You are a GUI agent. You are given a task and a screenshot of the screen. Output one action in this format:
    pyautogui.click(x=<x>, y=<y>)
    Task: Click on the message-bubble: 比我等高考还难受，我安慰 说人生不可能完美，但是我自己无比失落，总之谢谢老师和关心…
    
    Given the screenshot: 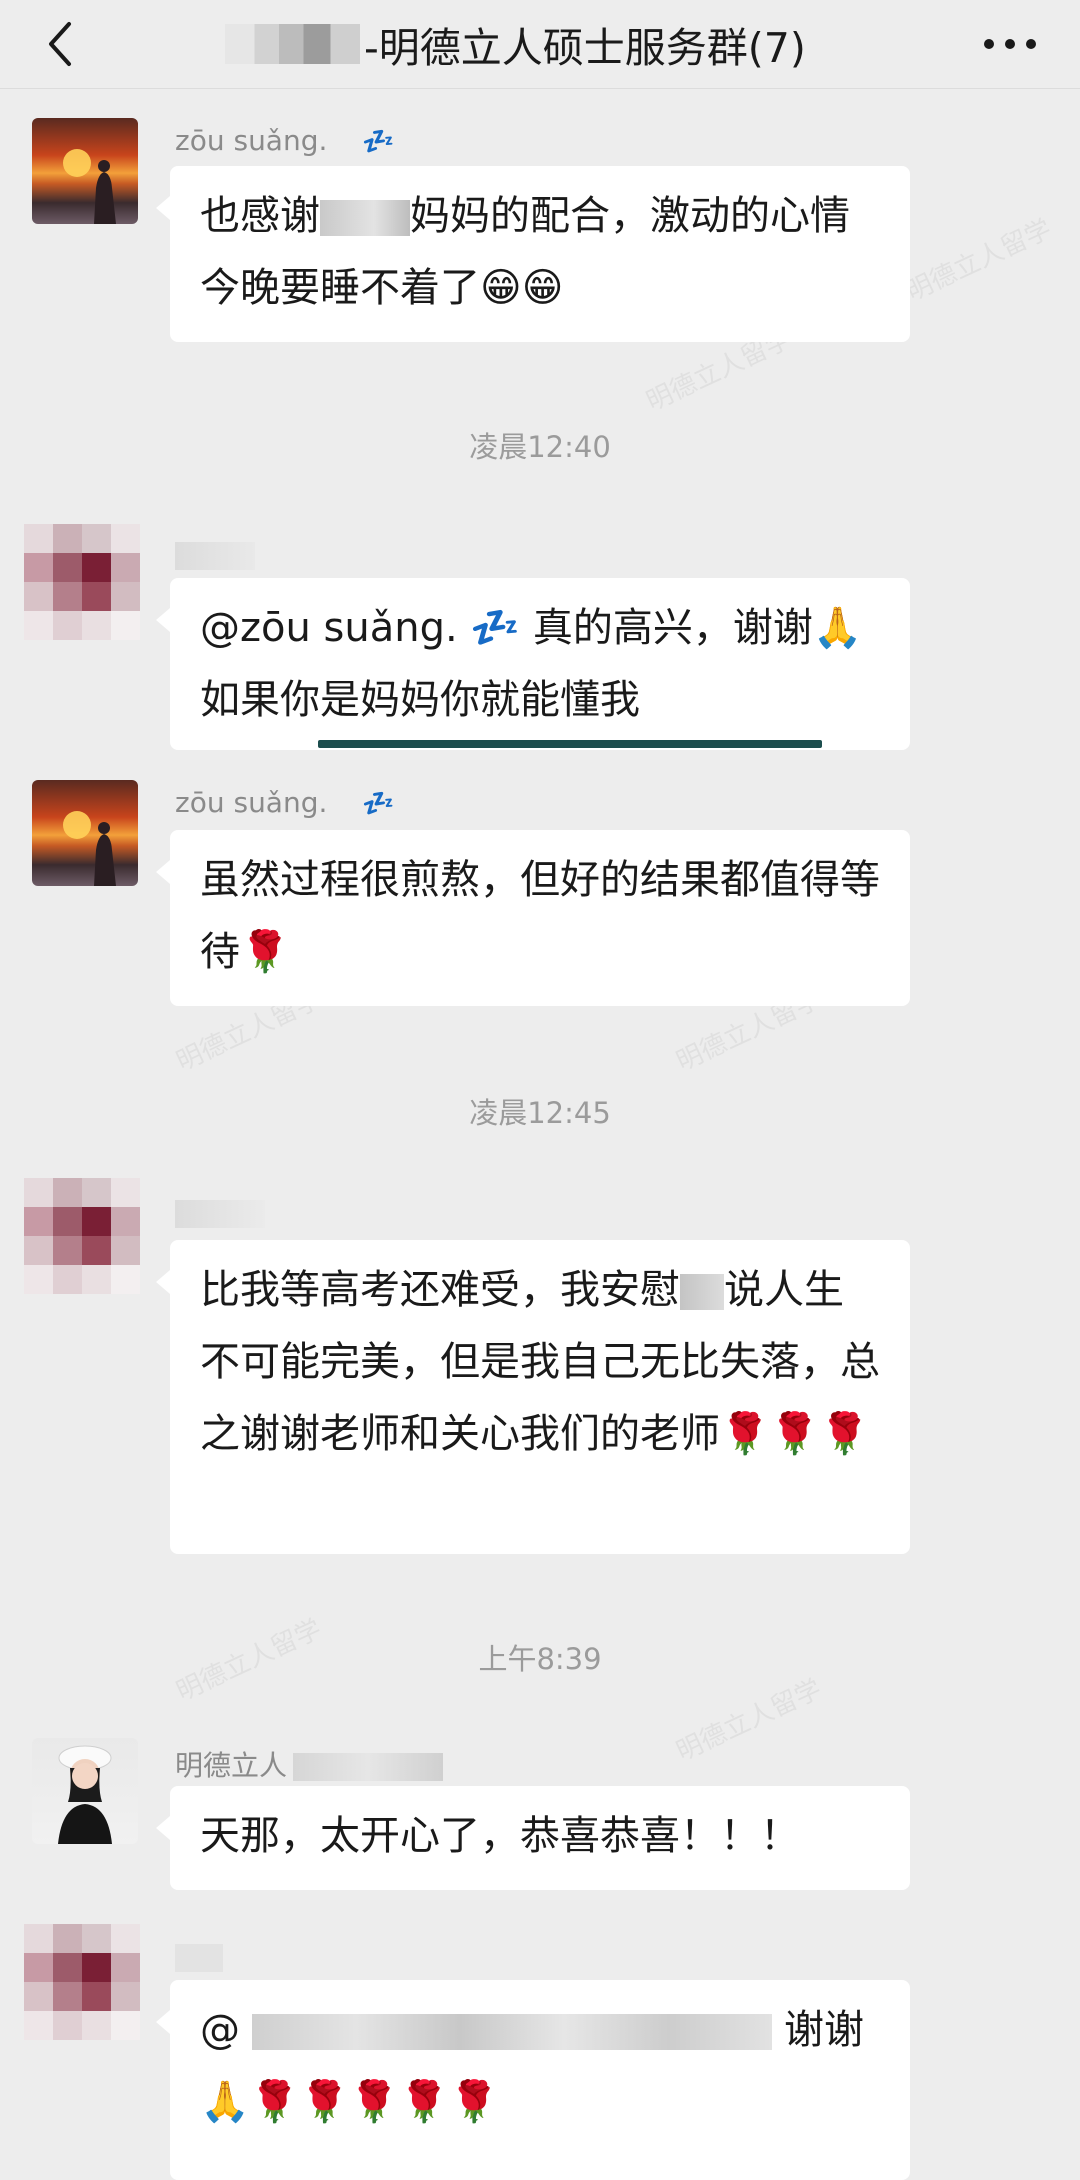 What is the action you would take?
    pyautogui.click(x=533, y=1397)
    